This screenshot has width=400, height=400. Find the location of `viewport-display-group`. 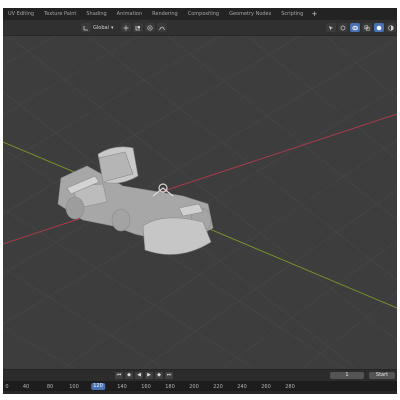

viewport-display-group is located at coordinates (361, 27).